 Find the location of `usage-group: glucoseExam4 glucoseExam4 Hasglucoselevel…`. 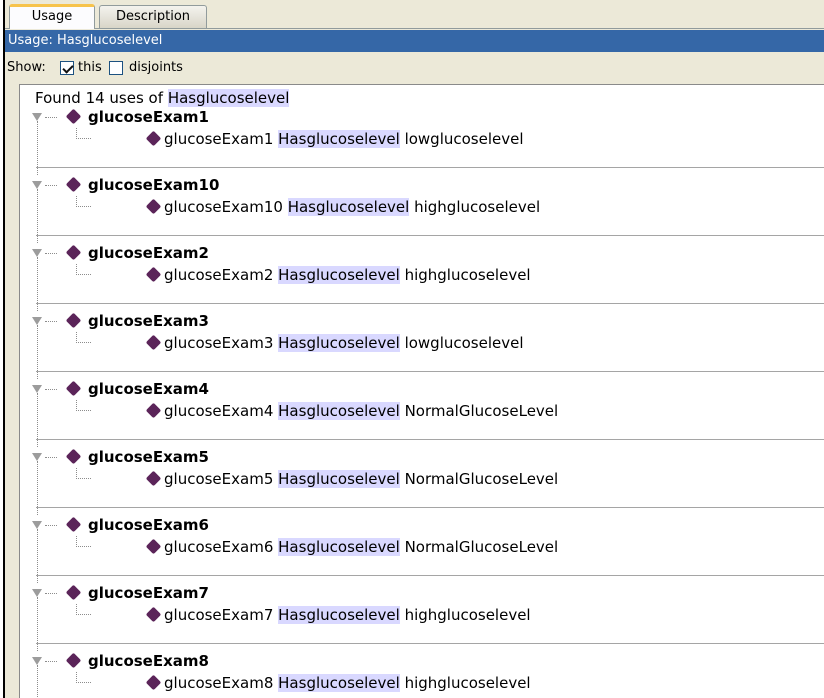

usage-group: glucoseExam4 glucoseExam4 Hasglucoselevel… is located at coordinates (422, 413).